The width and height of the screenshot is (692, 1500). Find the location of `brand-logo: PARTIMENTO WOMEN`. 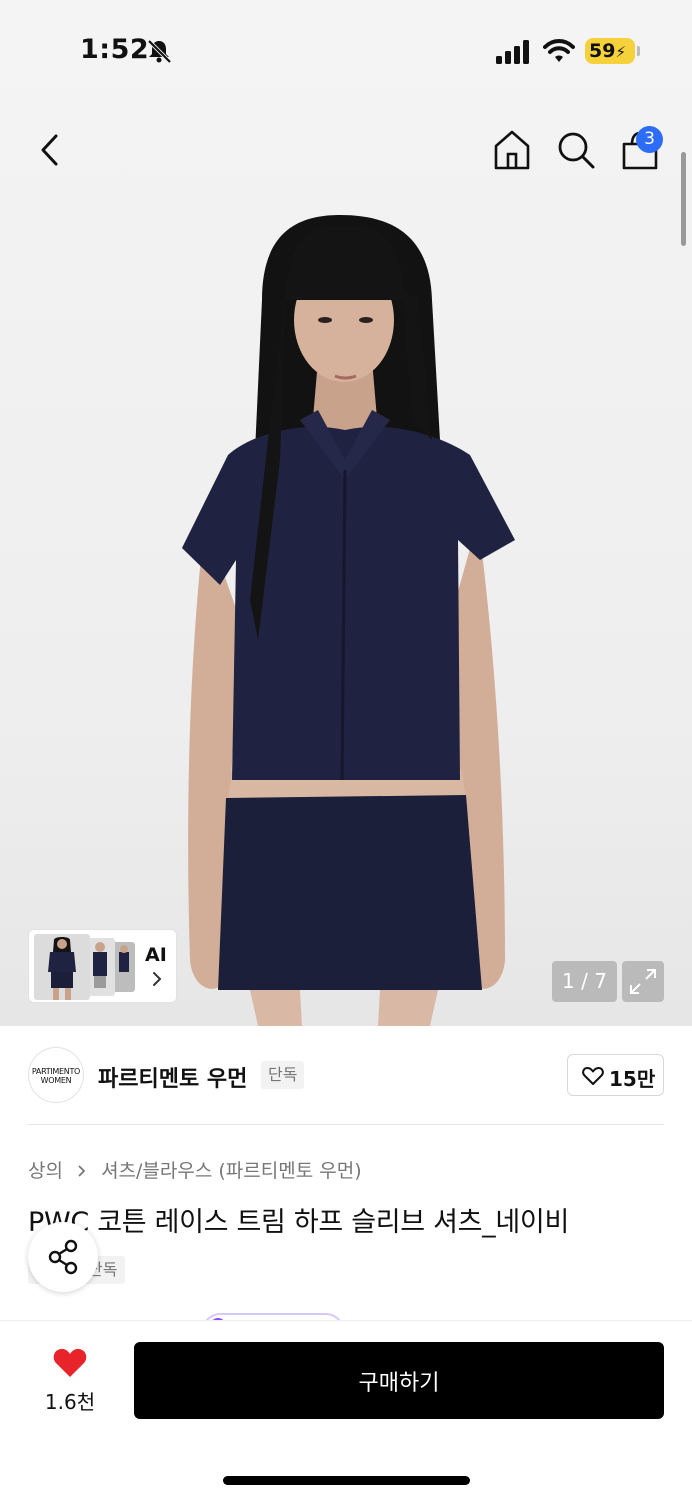

brand-logo: PARTIMENTO WOMEN is located at coordinates (56, 1075).